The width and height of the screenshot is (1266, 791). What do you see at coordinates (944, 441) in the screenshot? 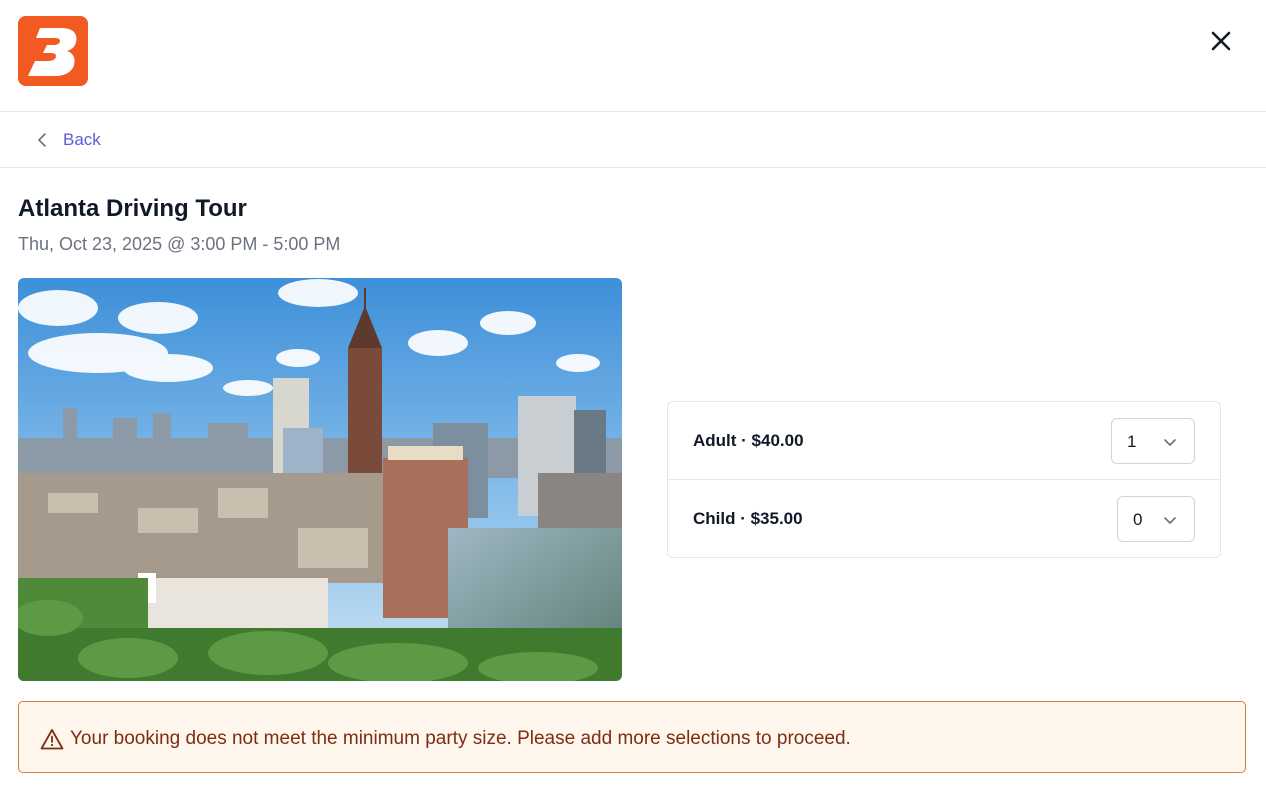
I see `ticket-row-adult: Adult · $40.00 1` at bounding box center [944, 441].